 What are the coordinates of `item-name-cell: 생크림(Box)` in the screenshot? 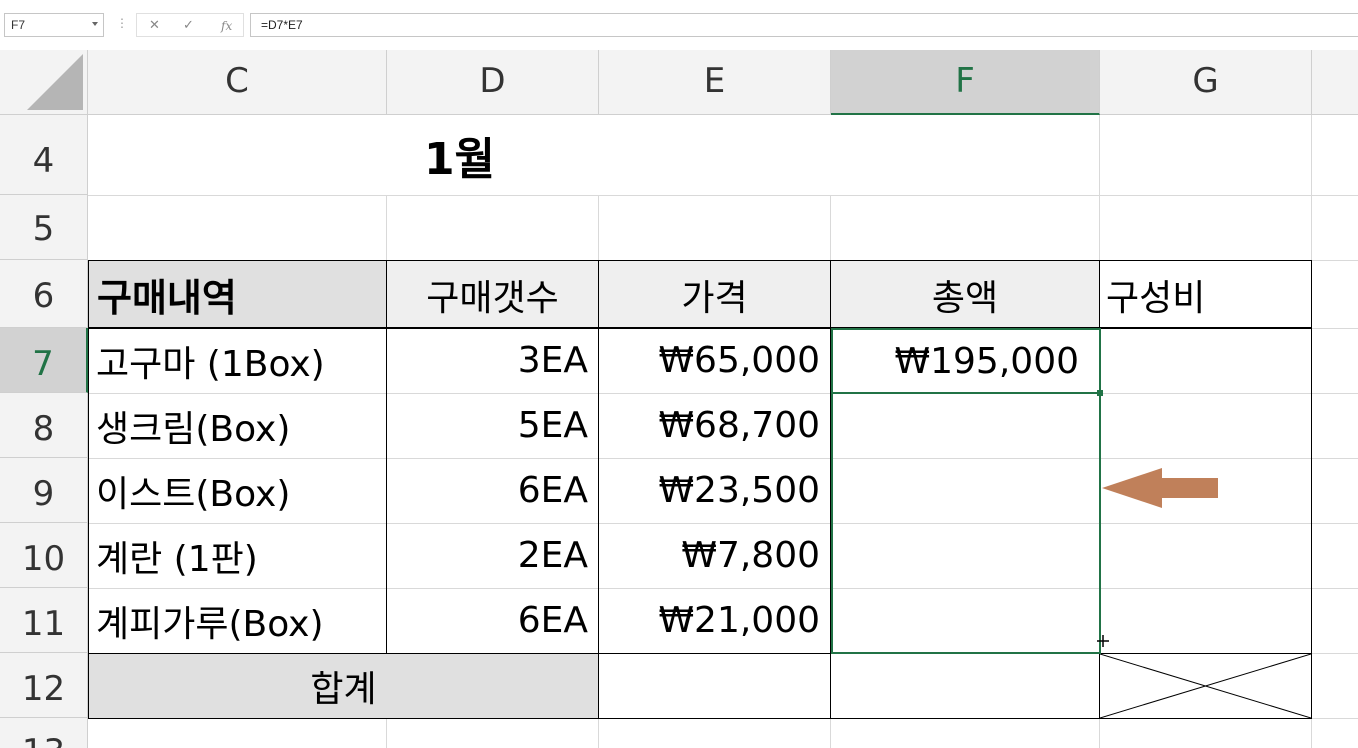 It's located at (237, 425).